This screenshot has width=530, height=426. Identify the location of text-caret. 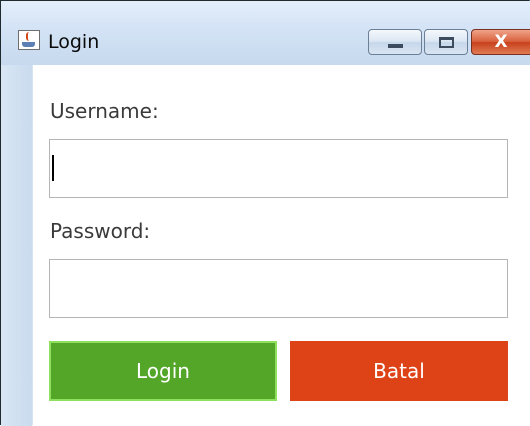
(53, 168).